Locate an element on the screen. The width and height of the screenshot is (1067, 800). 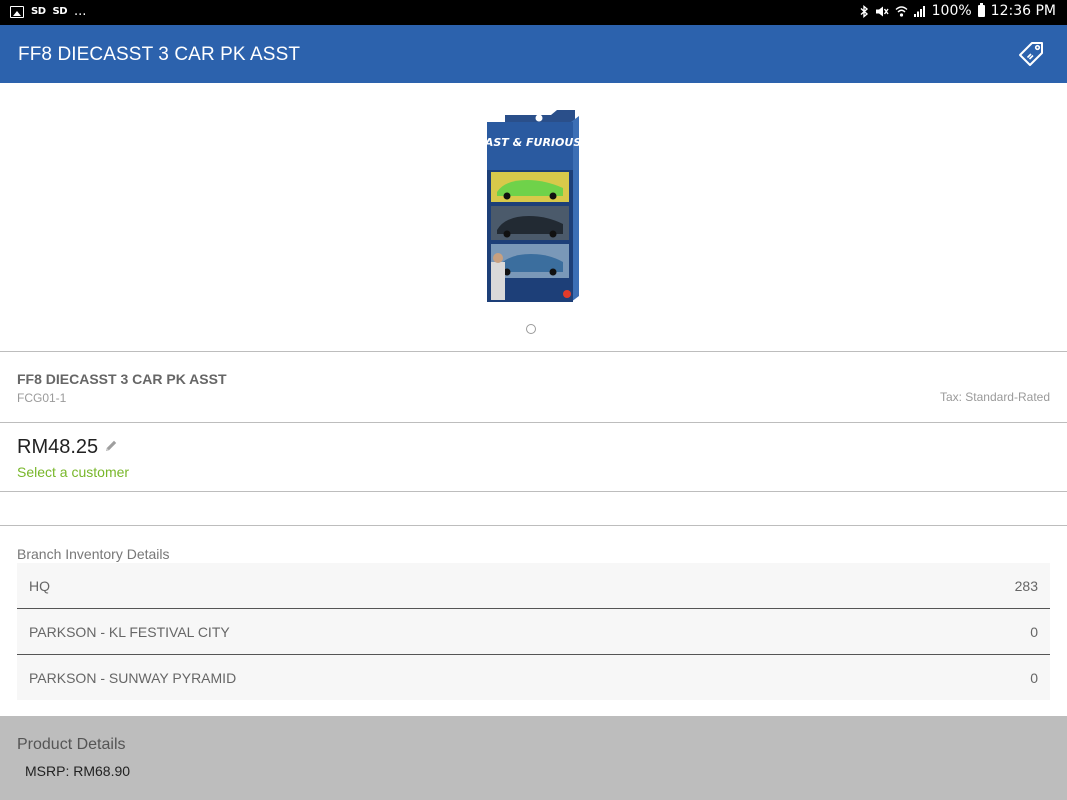
signal-icon is located at coordinates (919, 11).